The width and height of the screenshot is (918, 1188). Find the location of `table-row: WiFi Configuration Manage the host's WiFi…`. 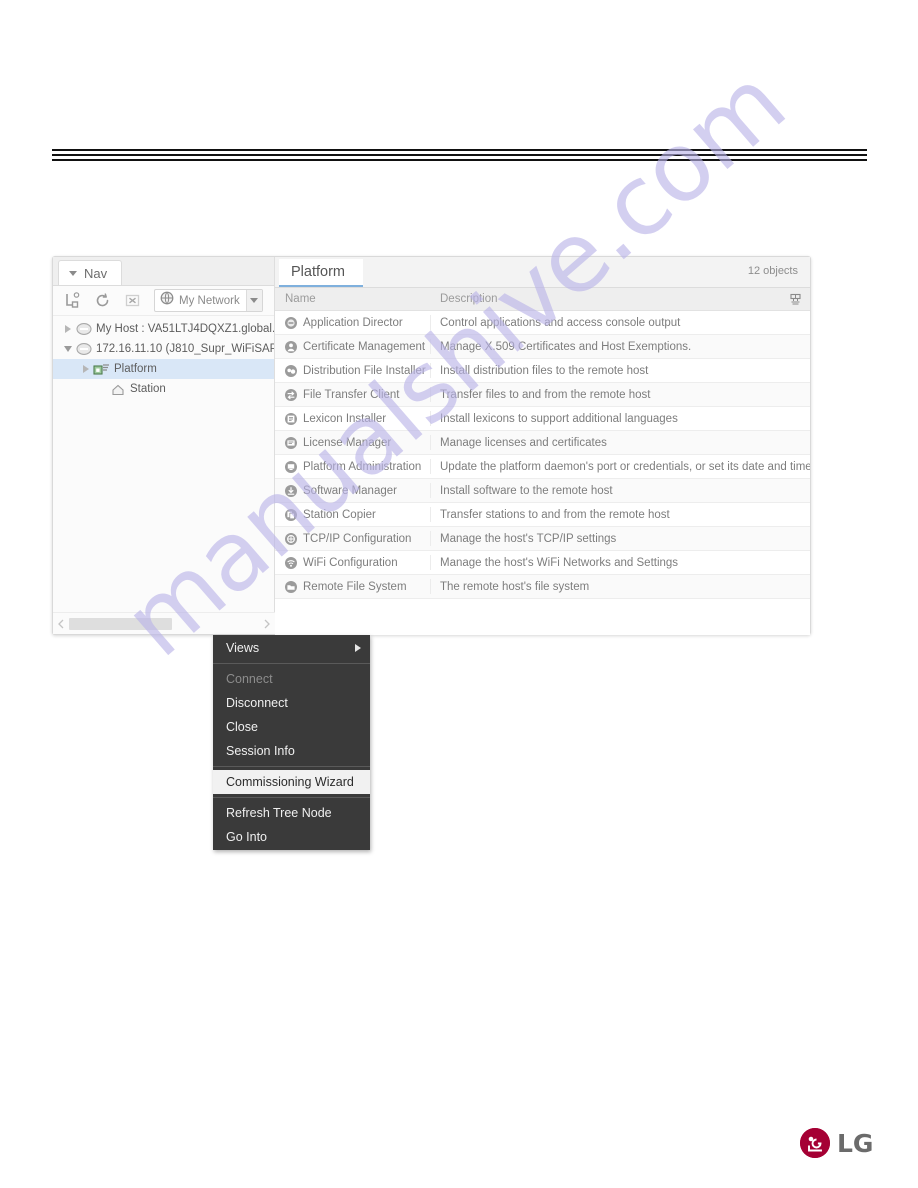

table-row: WiFi Configuration Manage the host's WiFi… is located at coordinates (542, 563).